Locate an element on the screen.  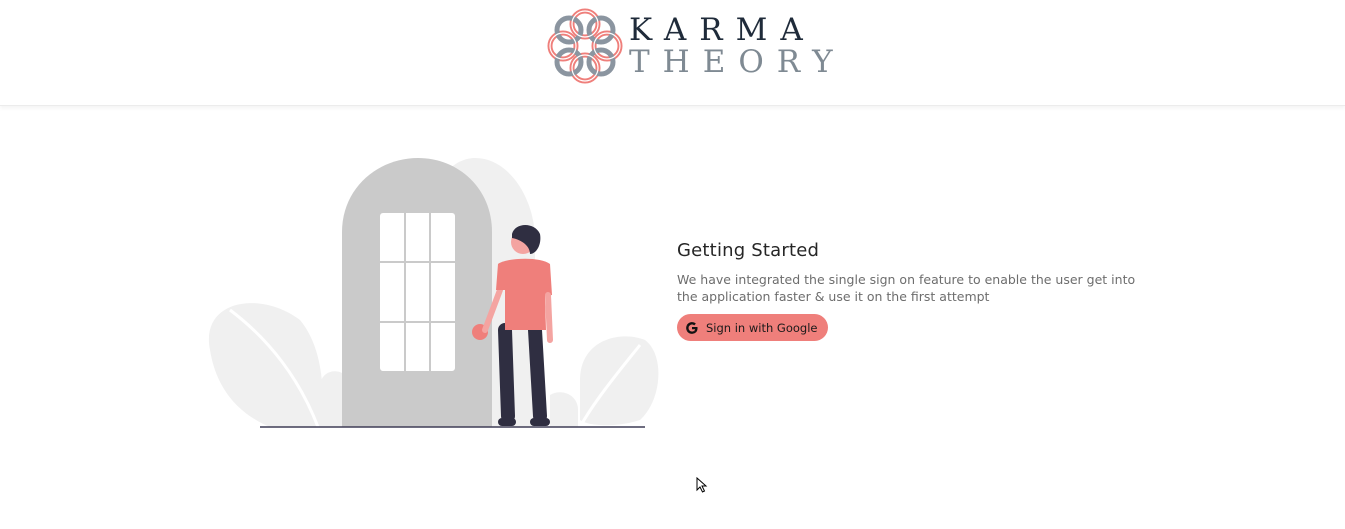
logo-word-theory: THEORY is located at coordinates (737, 62).